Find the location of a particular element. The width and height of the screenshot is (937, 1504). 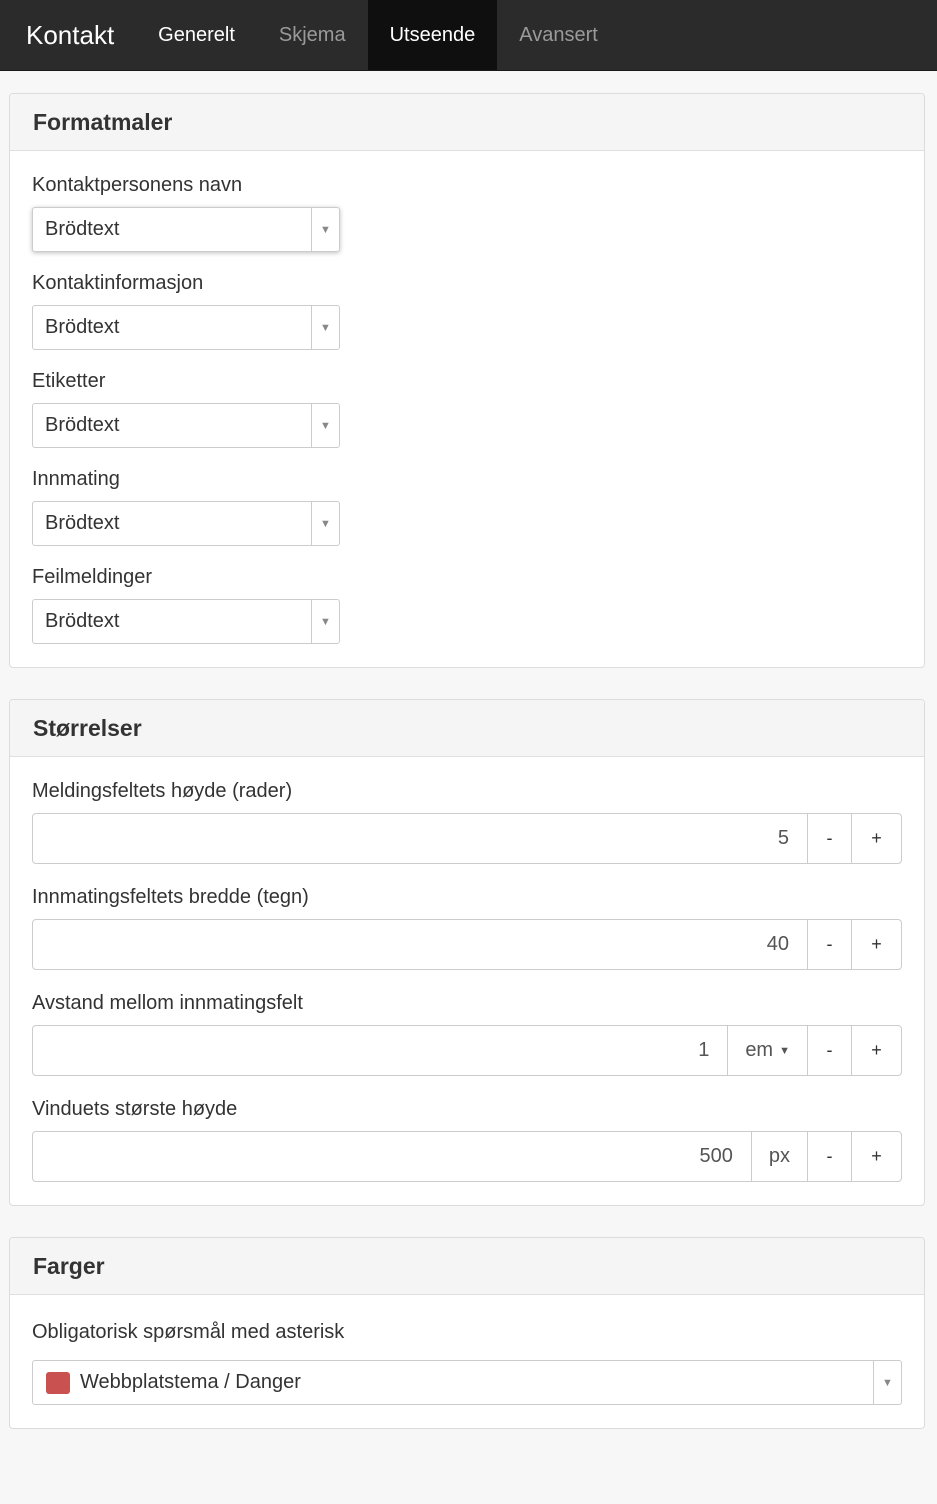

tab-skjema: Skjema is located at coordinates (312, 35).